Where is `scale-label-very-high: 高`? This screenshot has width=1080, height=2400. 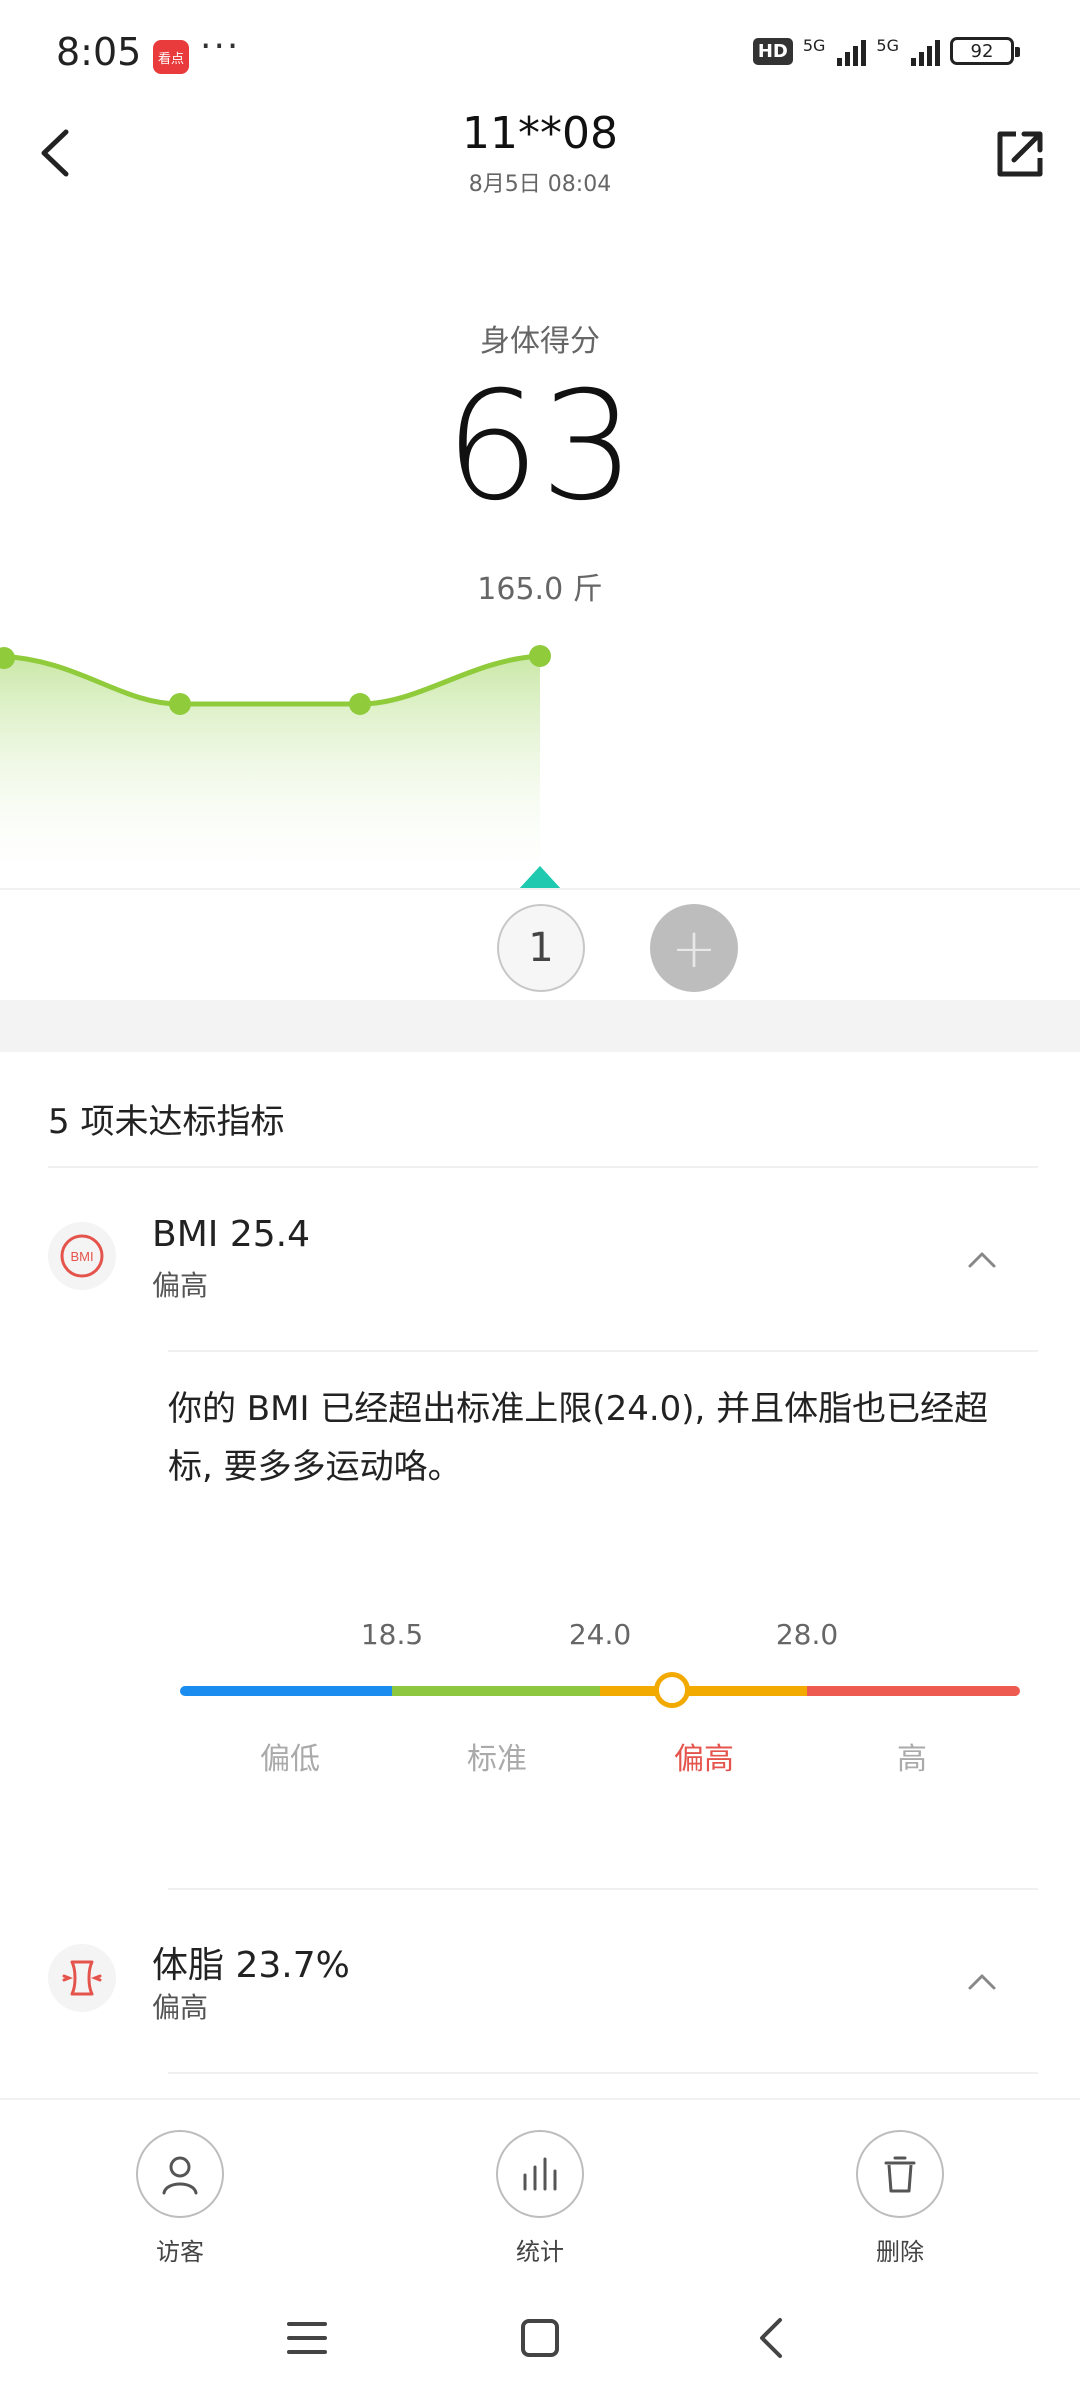
scale-label-very-high: 高 is located at coordinates (912, 1759).